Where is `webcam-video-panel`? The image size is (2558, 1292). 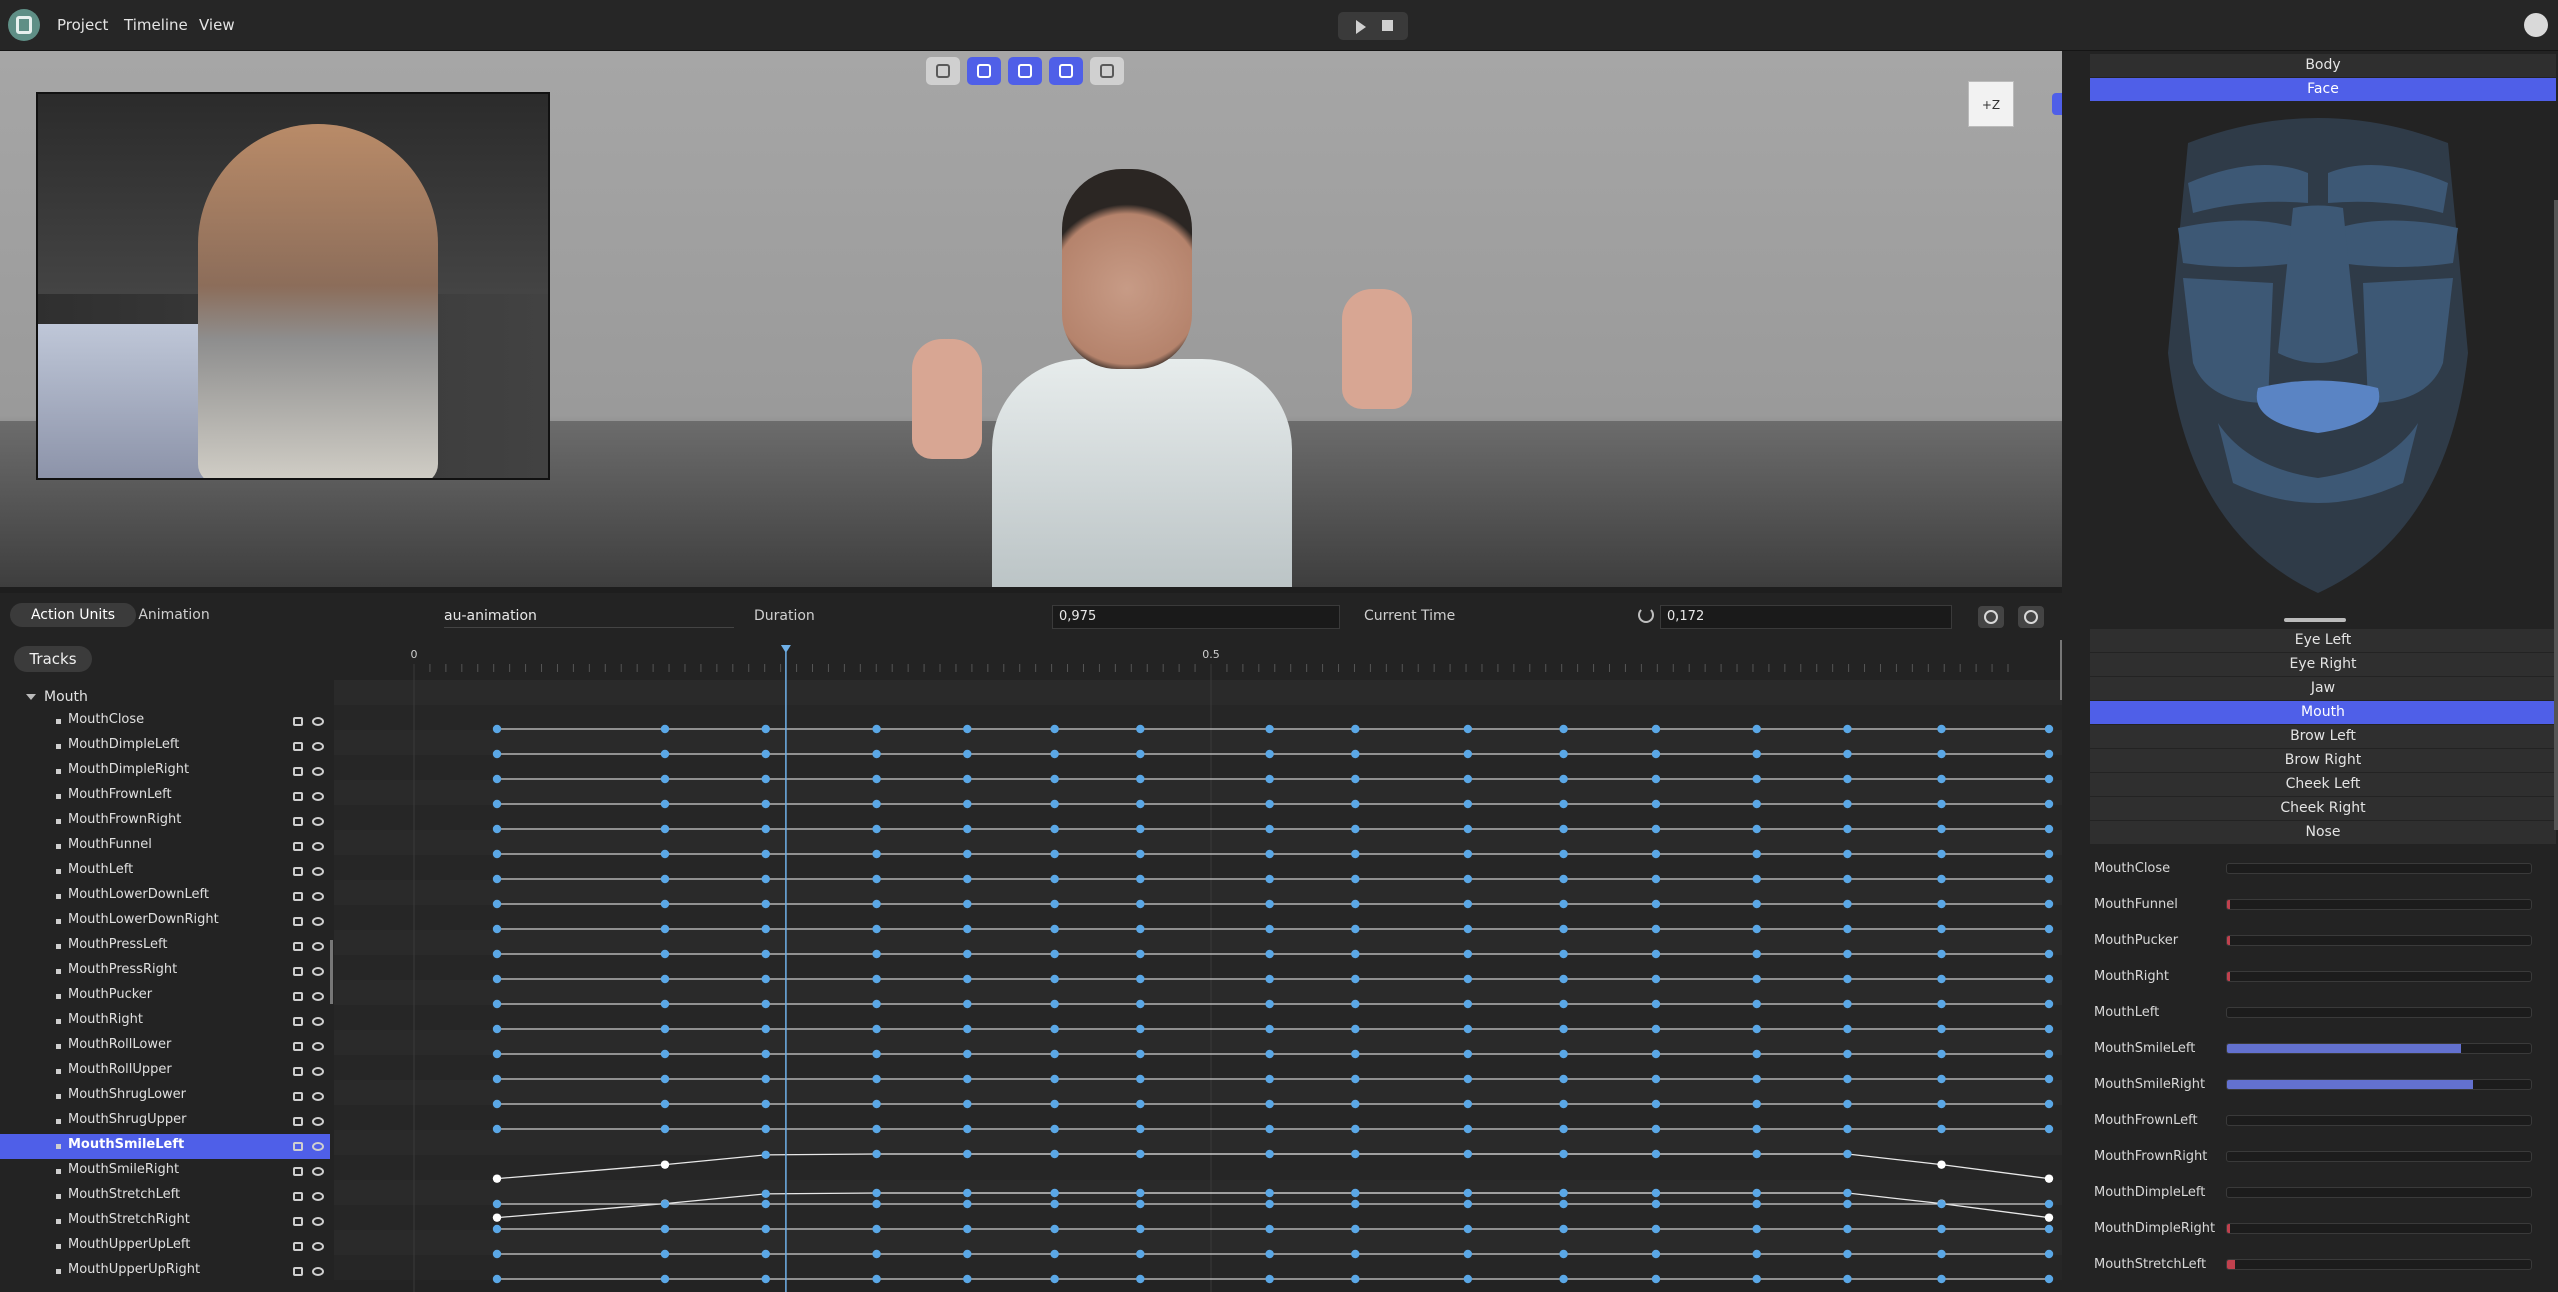
webcam-video-panel is located at coordinates (293, 286).